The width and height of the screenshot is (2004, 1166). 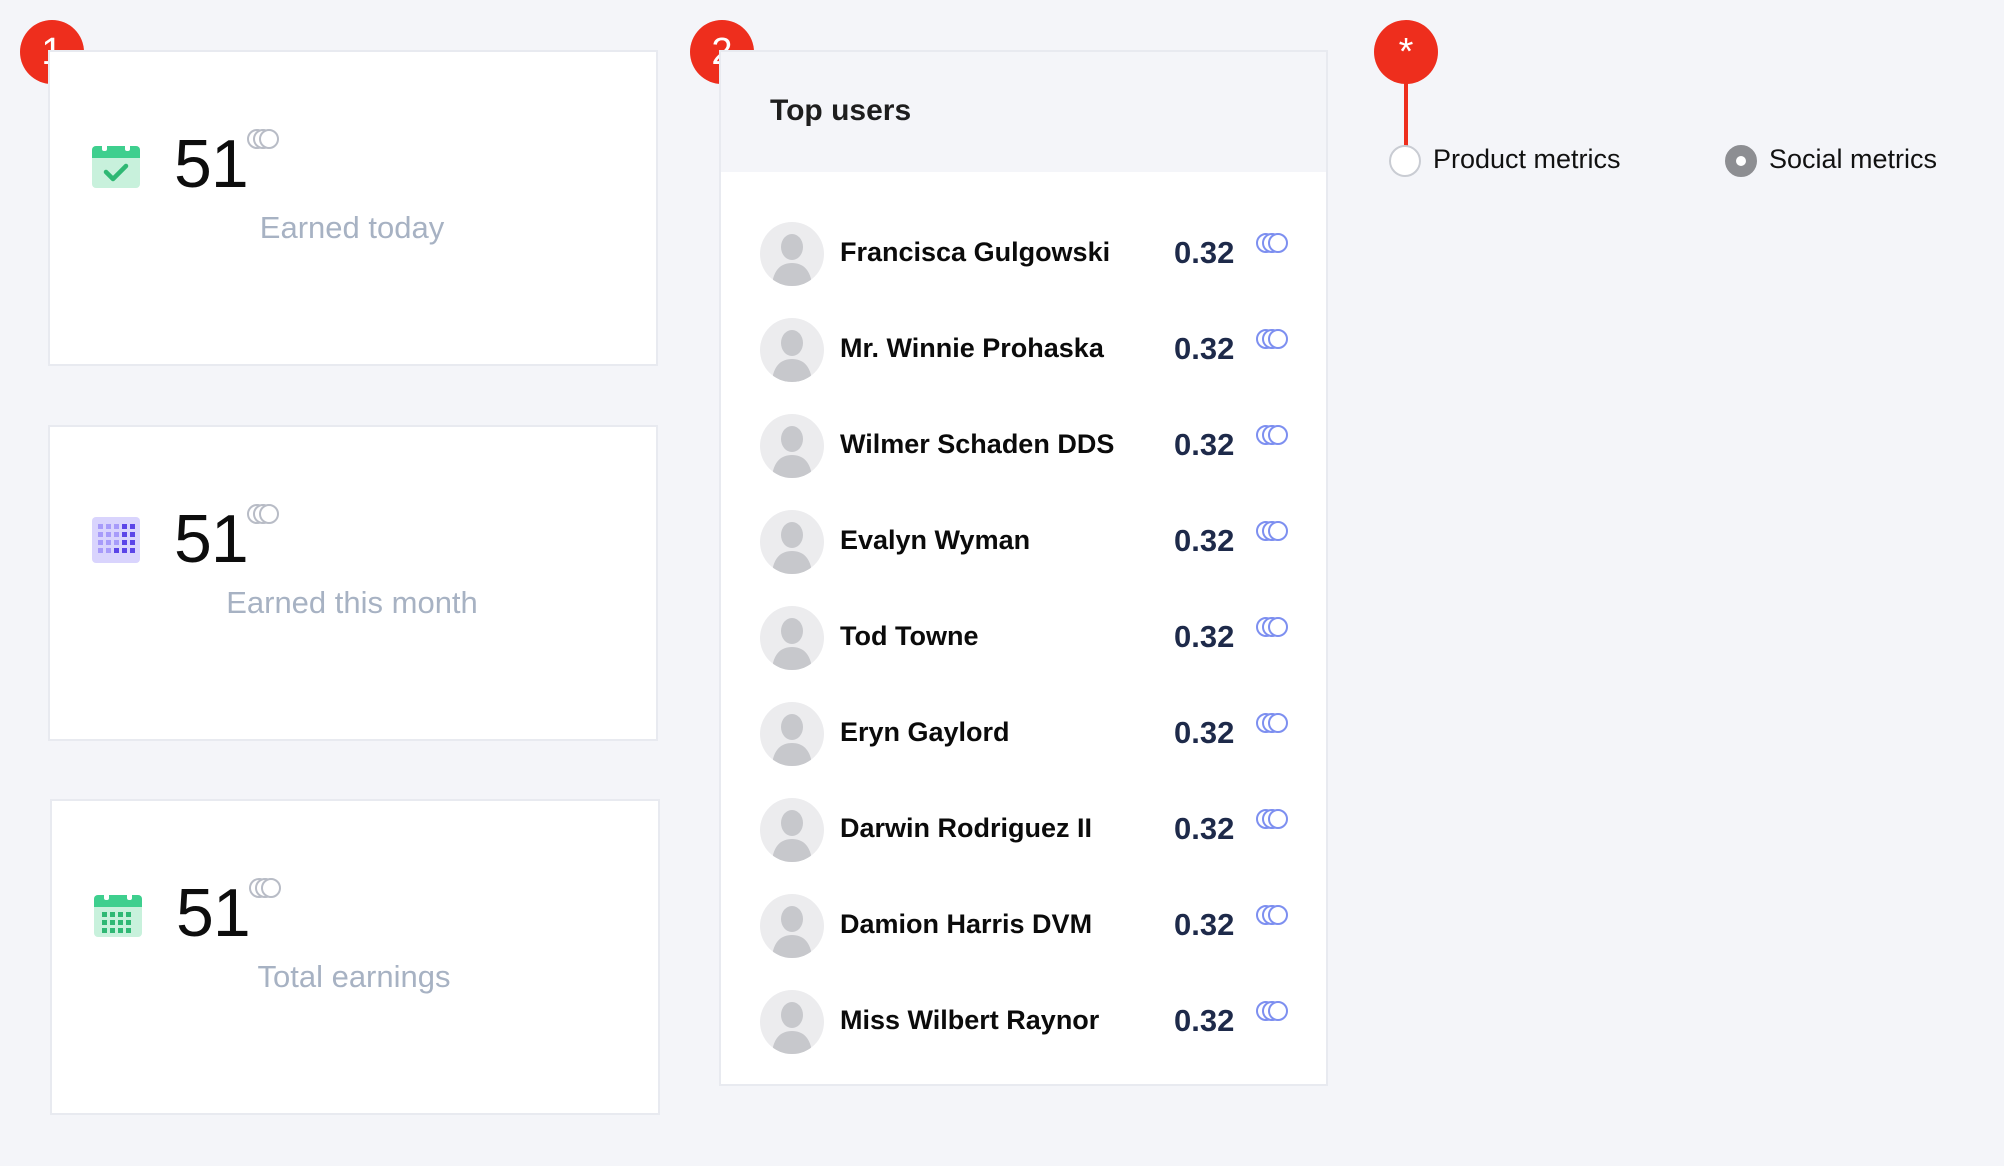 What do you see at coordinates (1527, 159) in the screenshot?
I see `radio-label: Product metrics` at bounding box center [1527, 159].